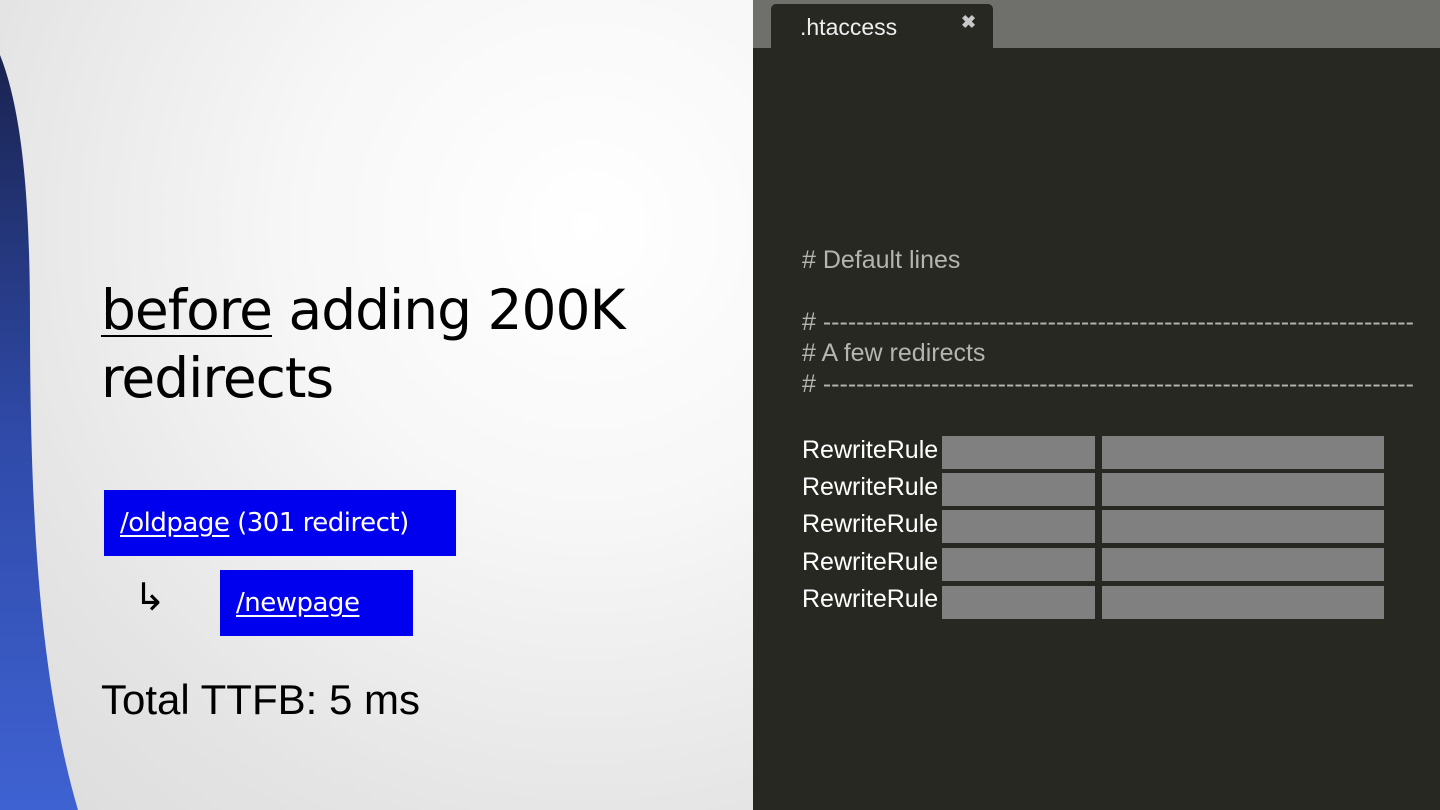 The image size is (1440, 810). I want to click on oldpage-box: /oldpage (301 redirect), so click(280, 523).